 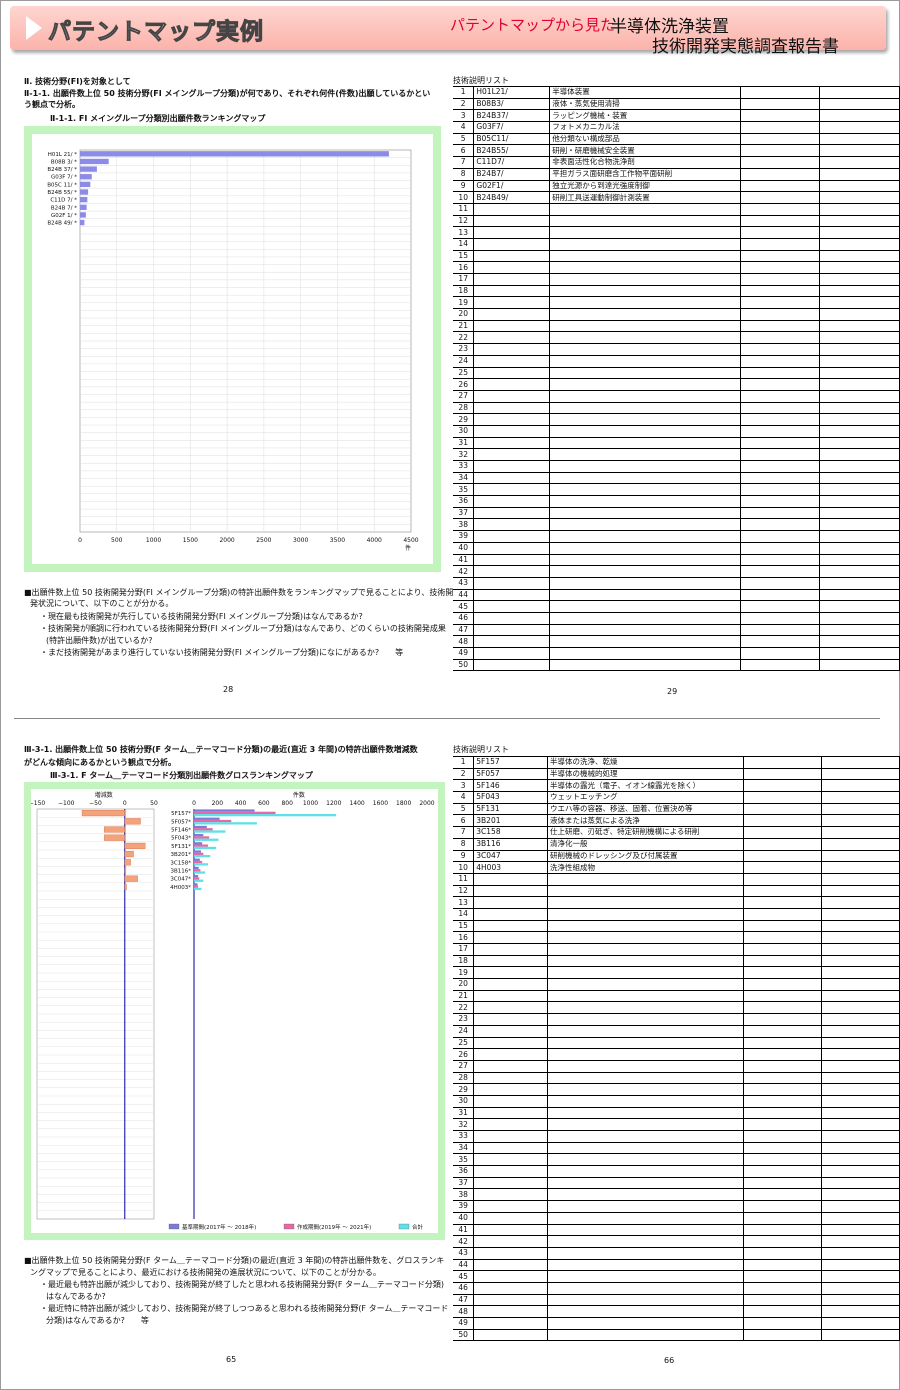 What do you see at coordinates (676, 1335) in the screenshot?
I see `table-row: 50` at bounding box center [676, 1335].